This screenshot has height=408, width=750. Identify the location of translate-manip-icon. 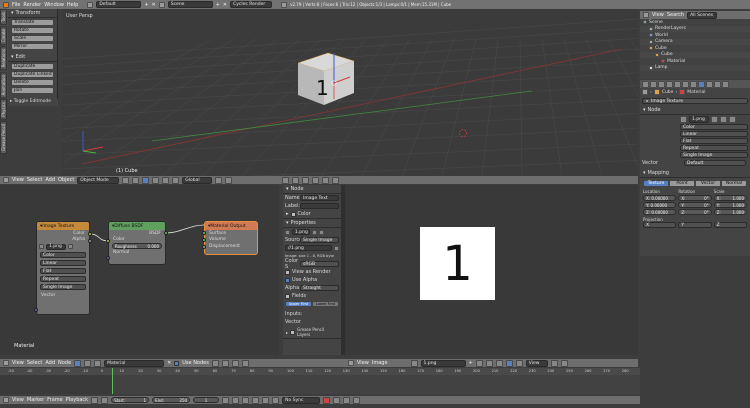
(156, 180).